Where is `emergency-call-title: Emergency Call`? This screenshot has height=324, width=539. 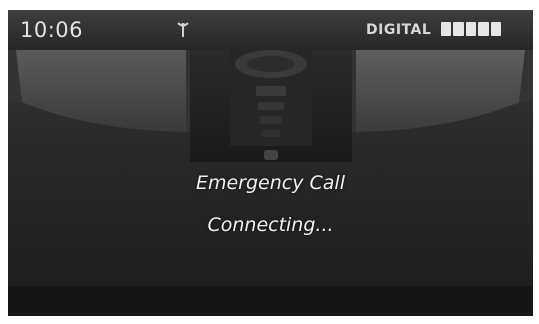 emergency-call-title: Emergency Call is located at coordinates (270, 183).